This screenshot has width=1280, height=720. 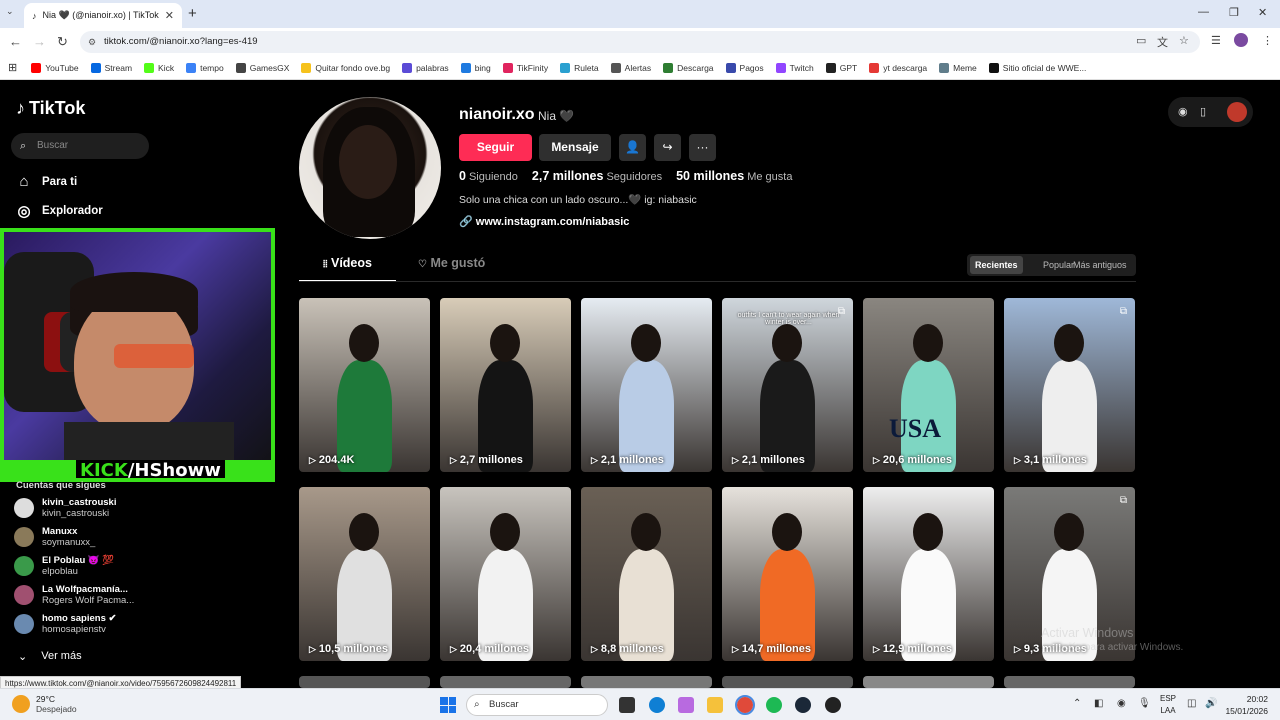 What do you see at coordinates (205, 67) in the screenshot?
I see `bookmark-item: tempo` at bounding box center [205, 67].